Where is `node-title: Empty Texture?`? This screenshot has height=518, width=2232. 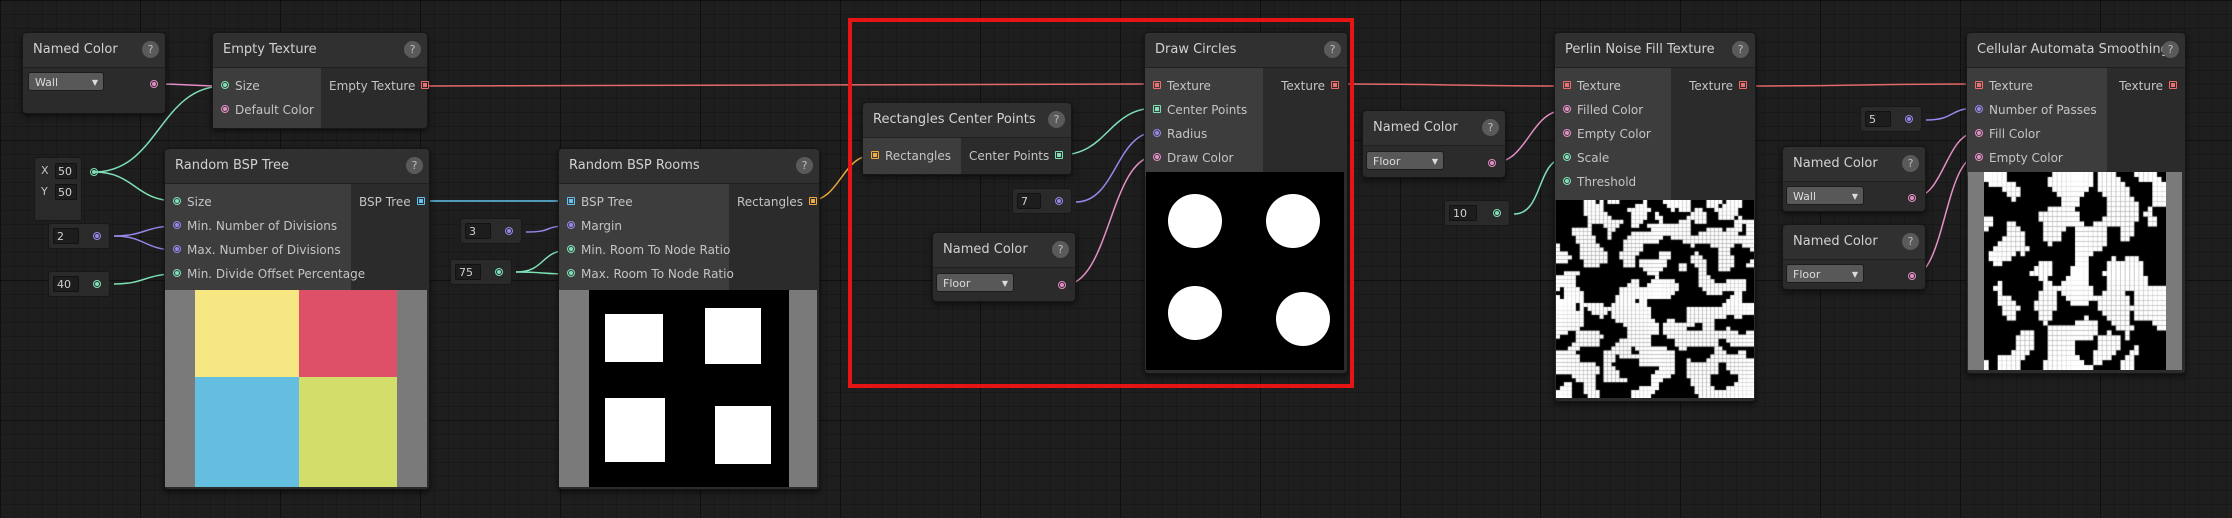
node-title: Empty Texture? is located at coordinates (320, 50).